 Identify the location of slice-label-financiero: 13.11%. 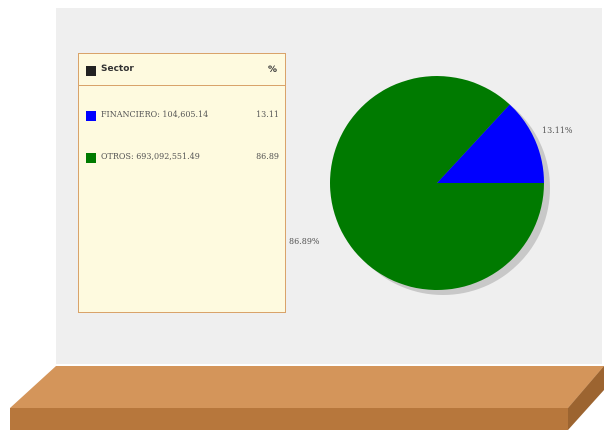
(557, 130).